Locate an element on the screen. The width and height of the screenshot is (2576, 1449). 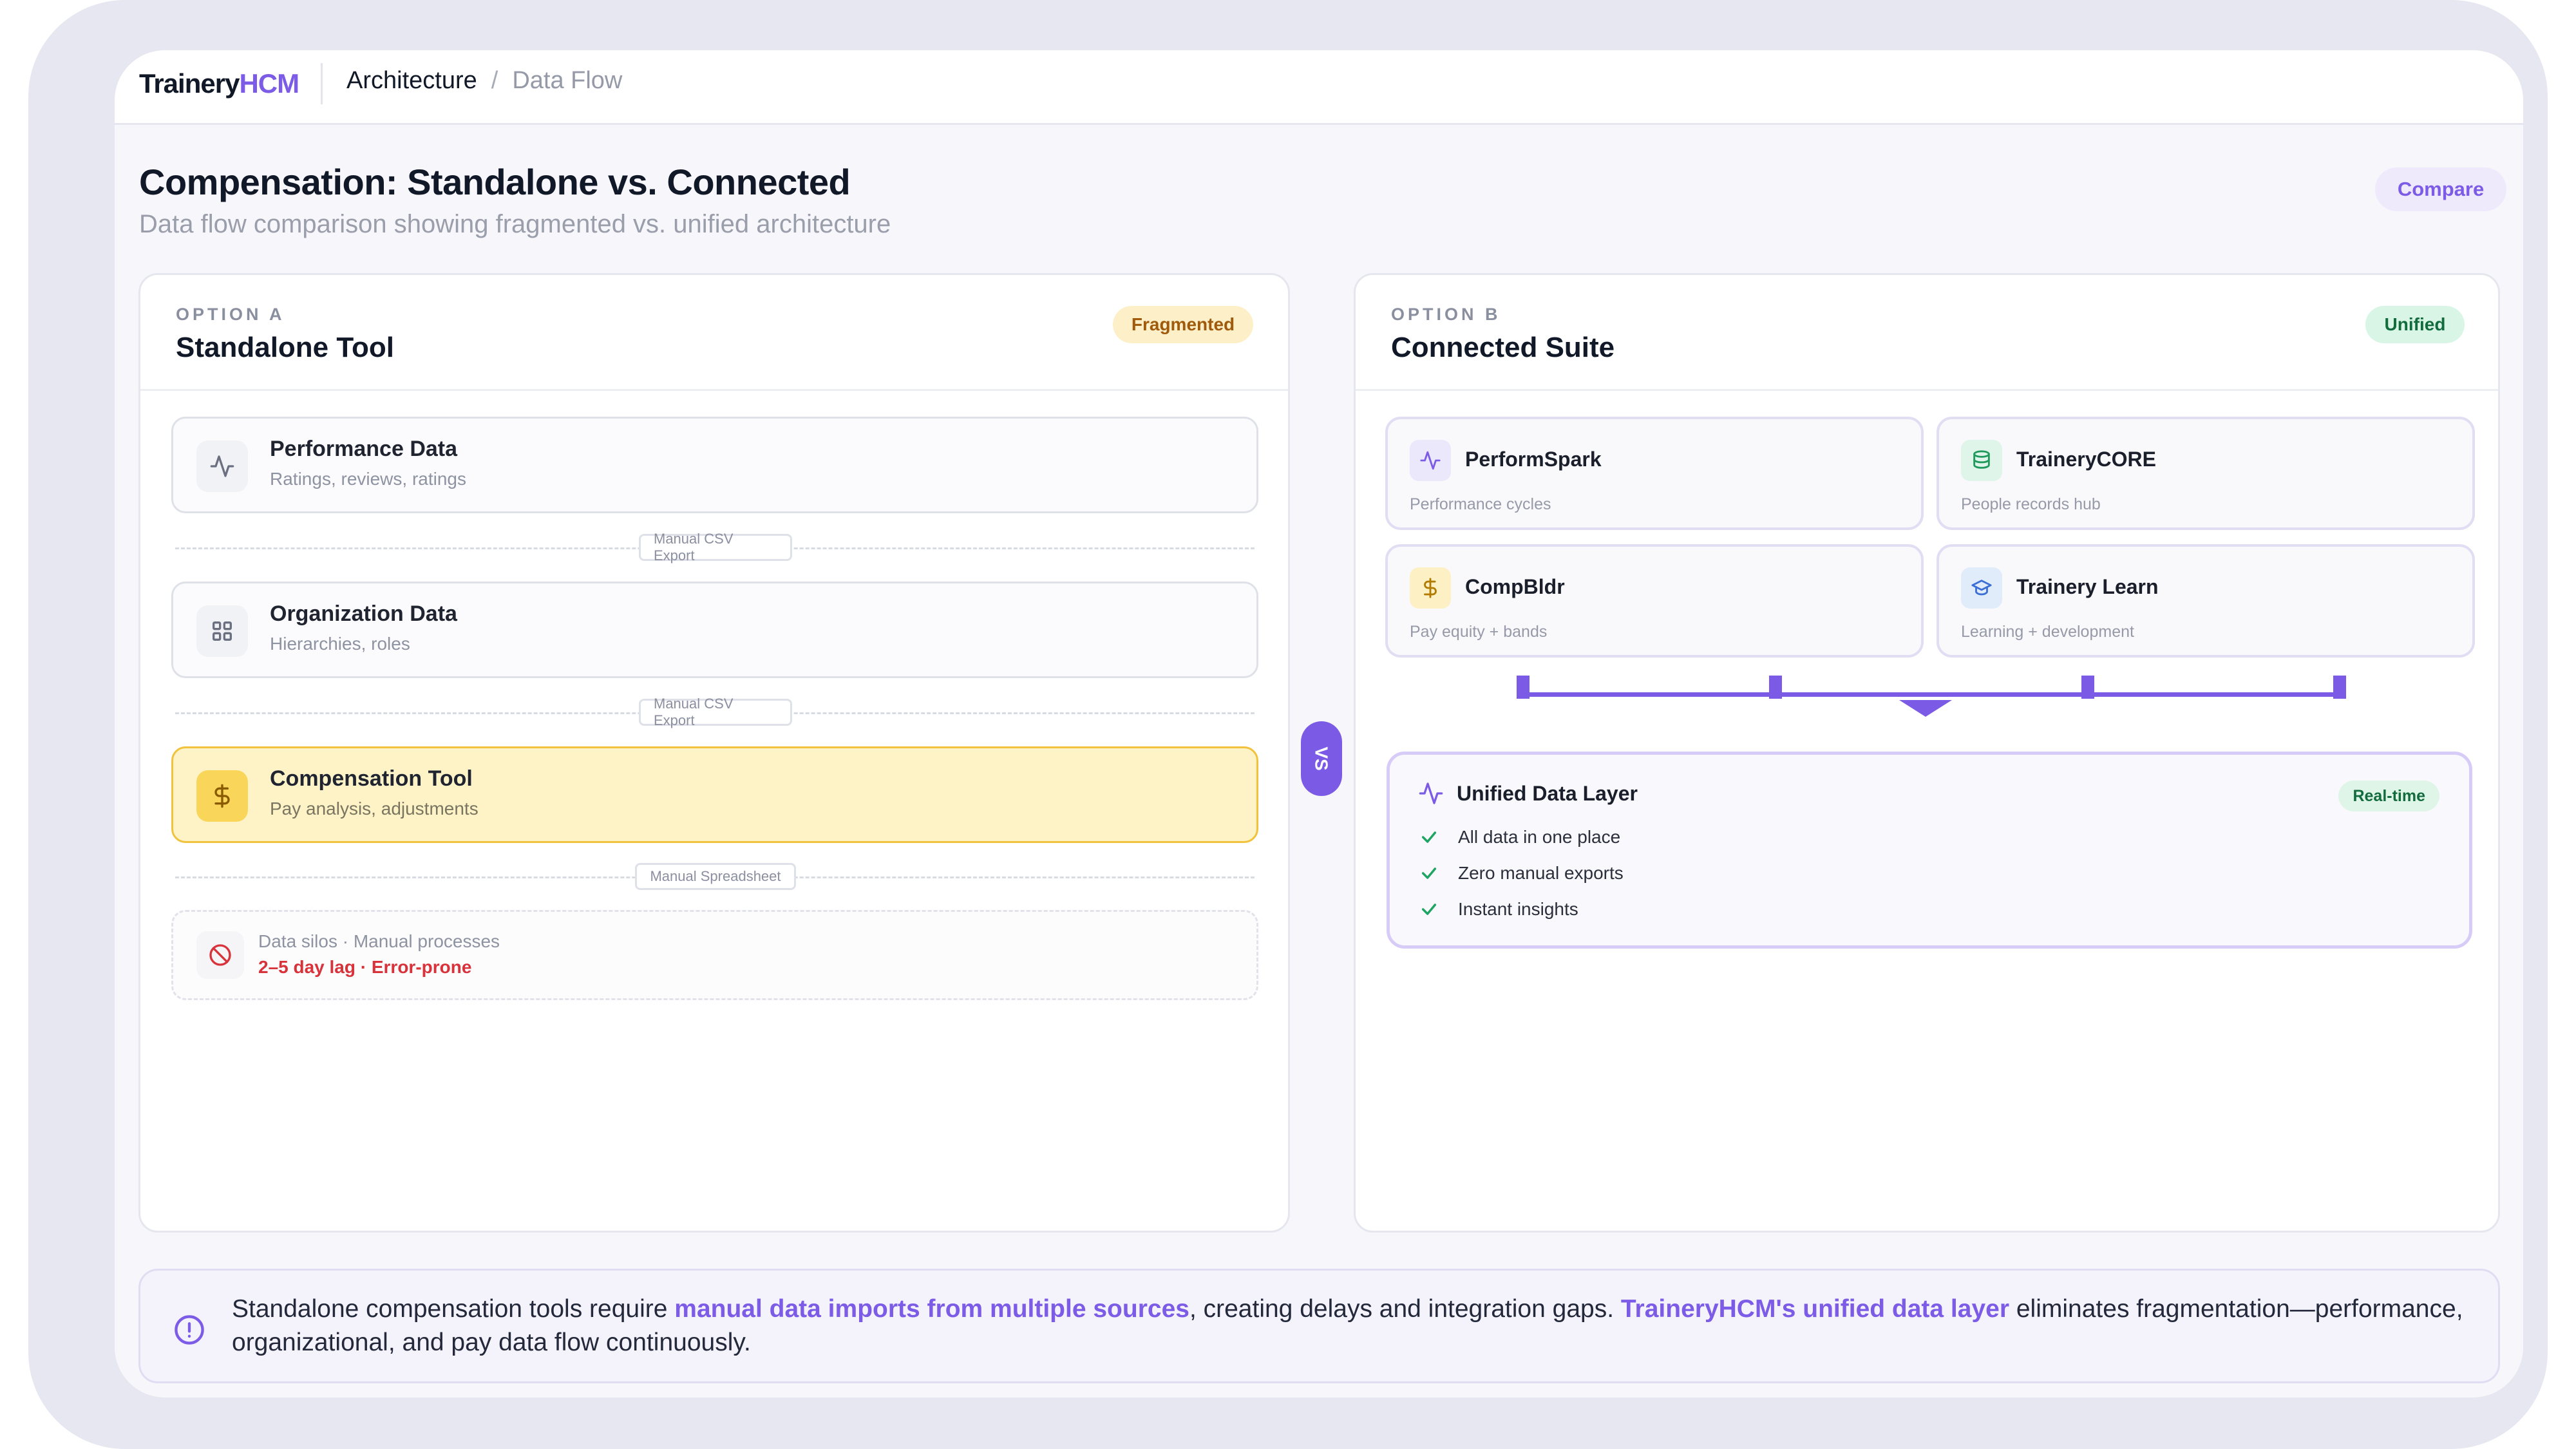
grid-icon is located at coordinates (222, 631).